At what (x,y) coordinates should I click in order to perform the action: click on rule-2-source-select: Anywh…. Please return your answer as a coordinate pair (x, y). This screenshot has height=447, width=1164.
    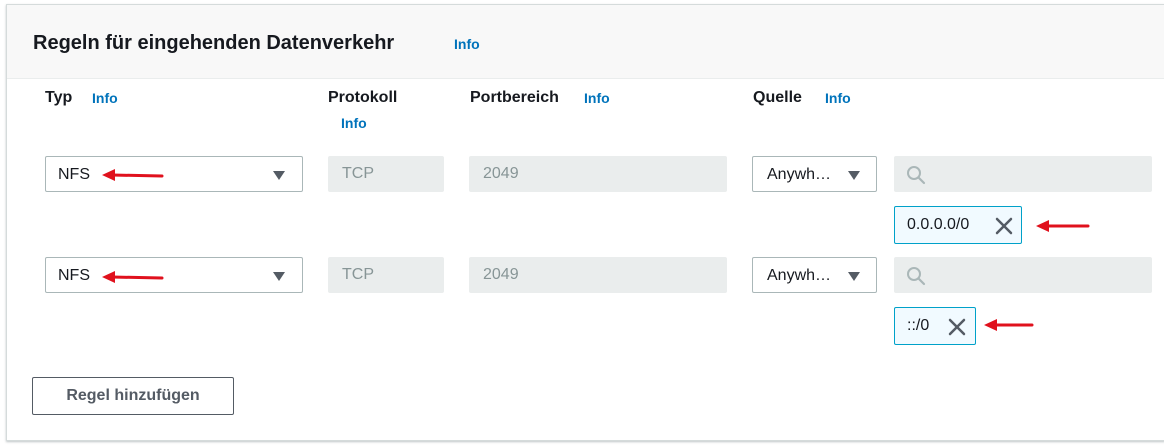
    Looking at the image, I should click on (814, 275).